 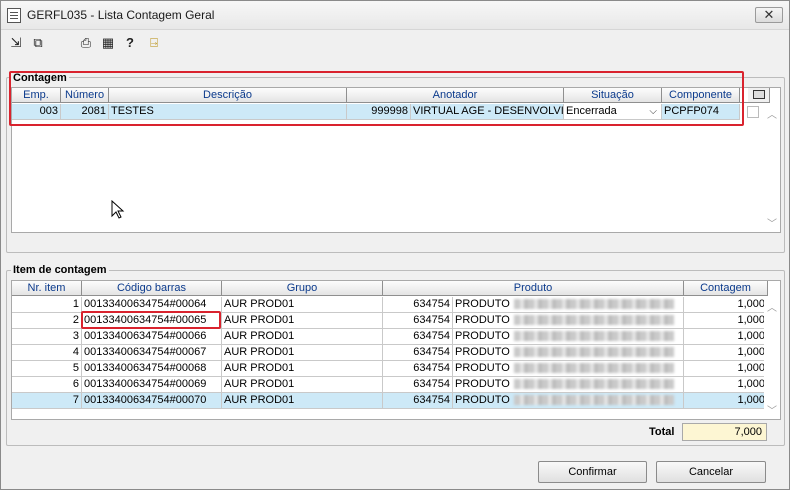 I want to click on cancel-button: Cancelar, so click(x=711, y=472).